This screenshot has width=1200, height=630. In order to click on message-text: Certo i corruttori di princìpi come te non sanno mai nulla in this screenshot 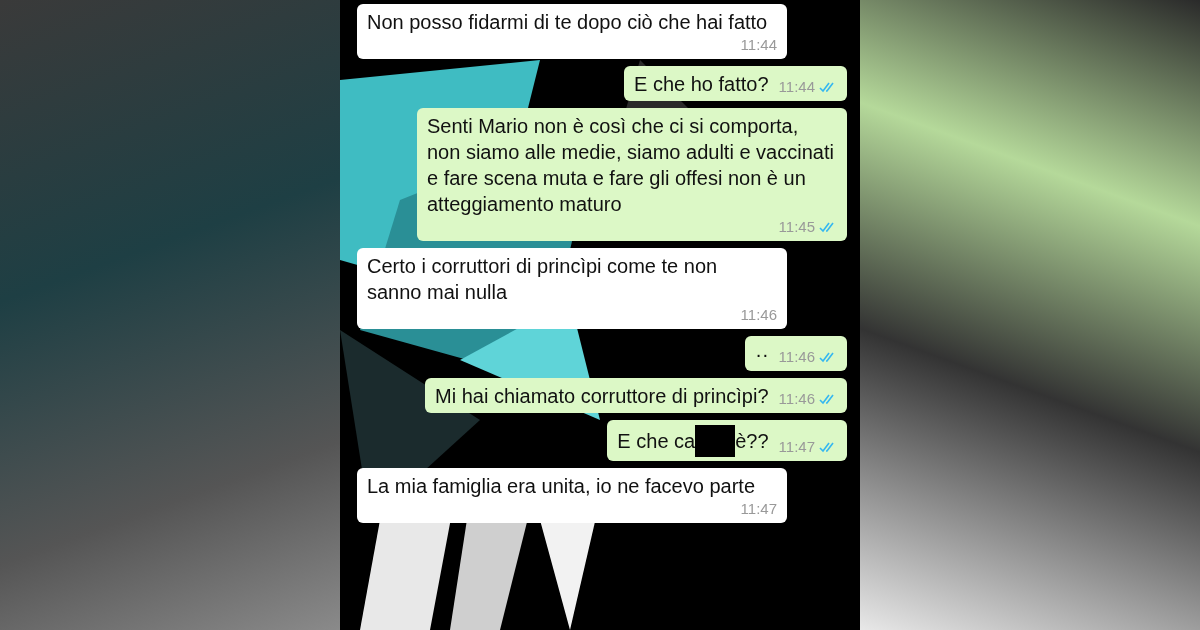, I will do `click(543, 279)`.